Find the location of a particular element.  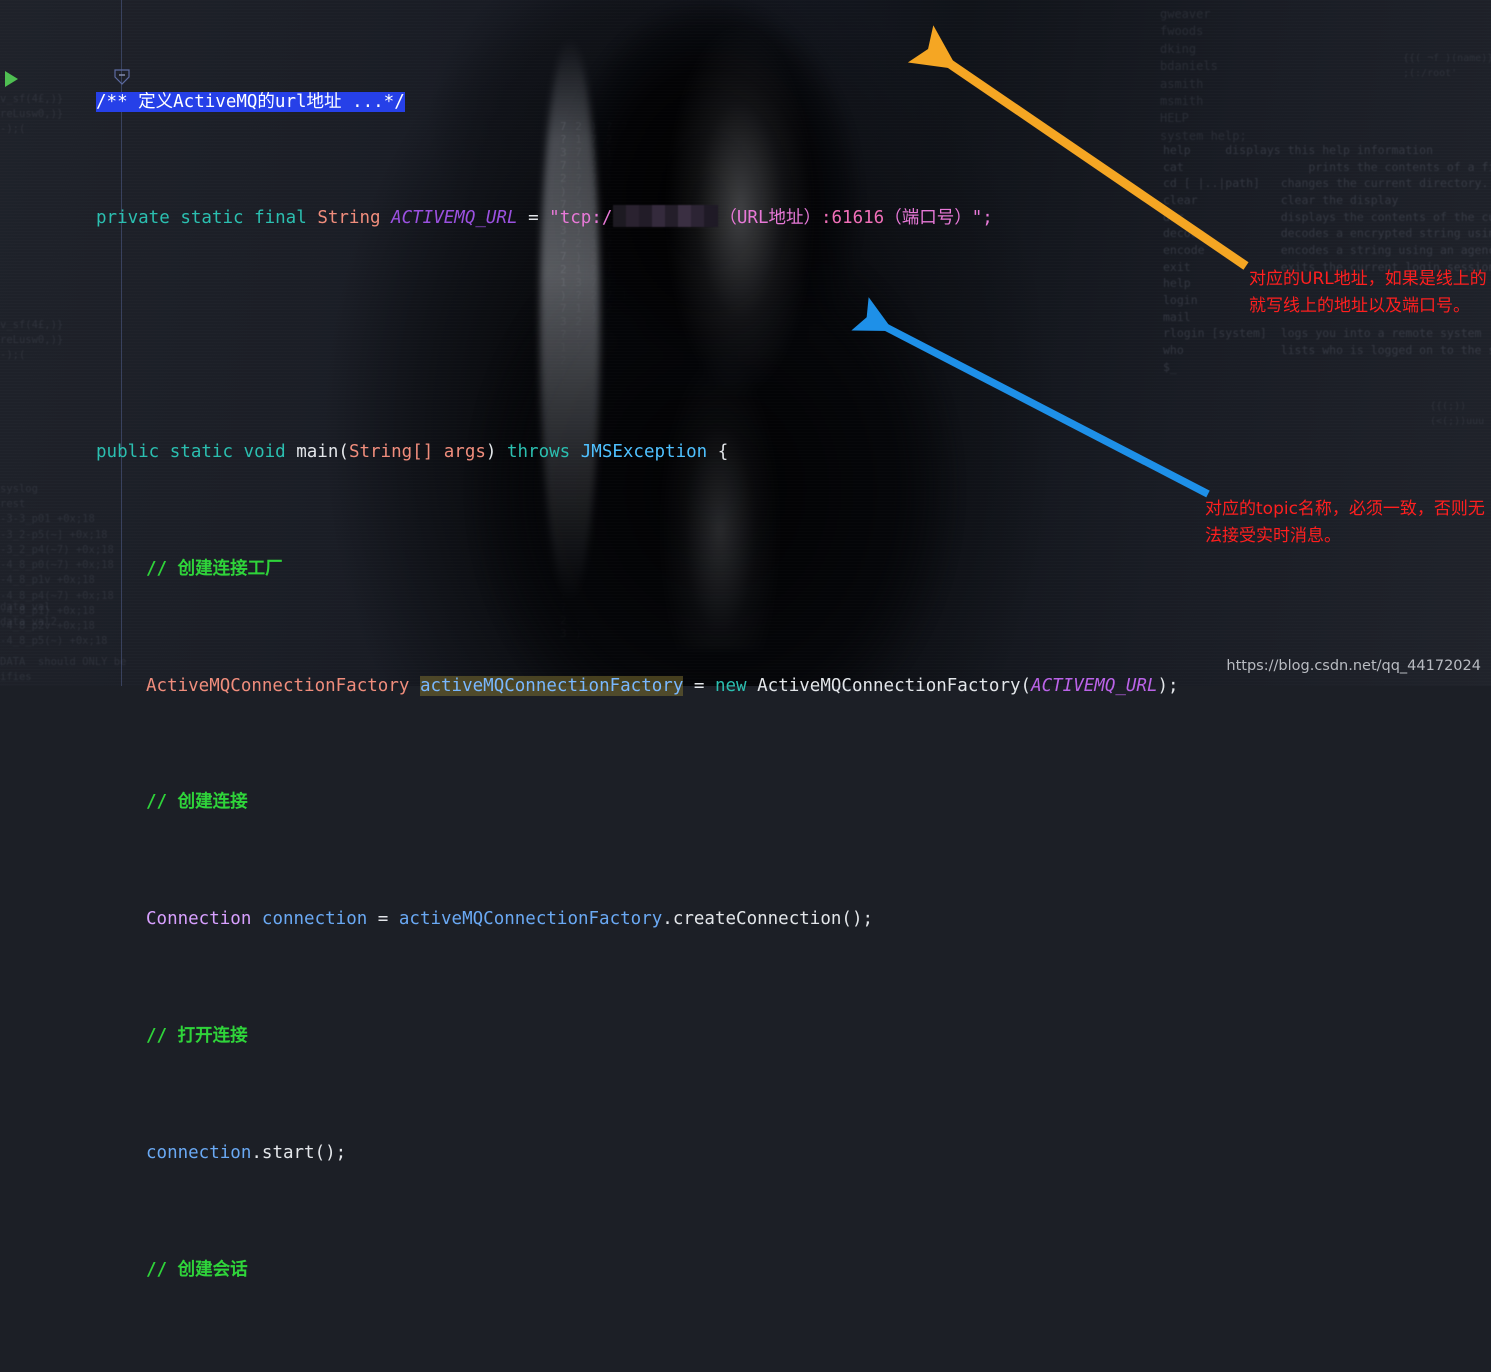

url-label: （URL地址） is located at coordinates (770, 218).